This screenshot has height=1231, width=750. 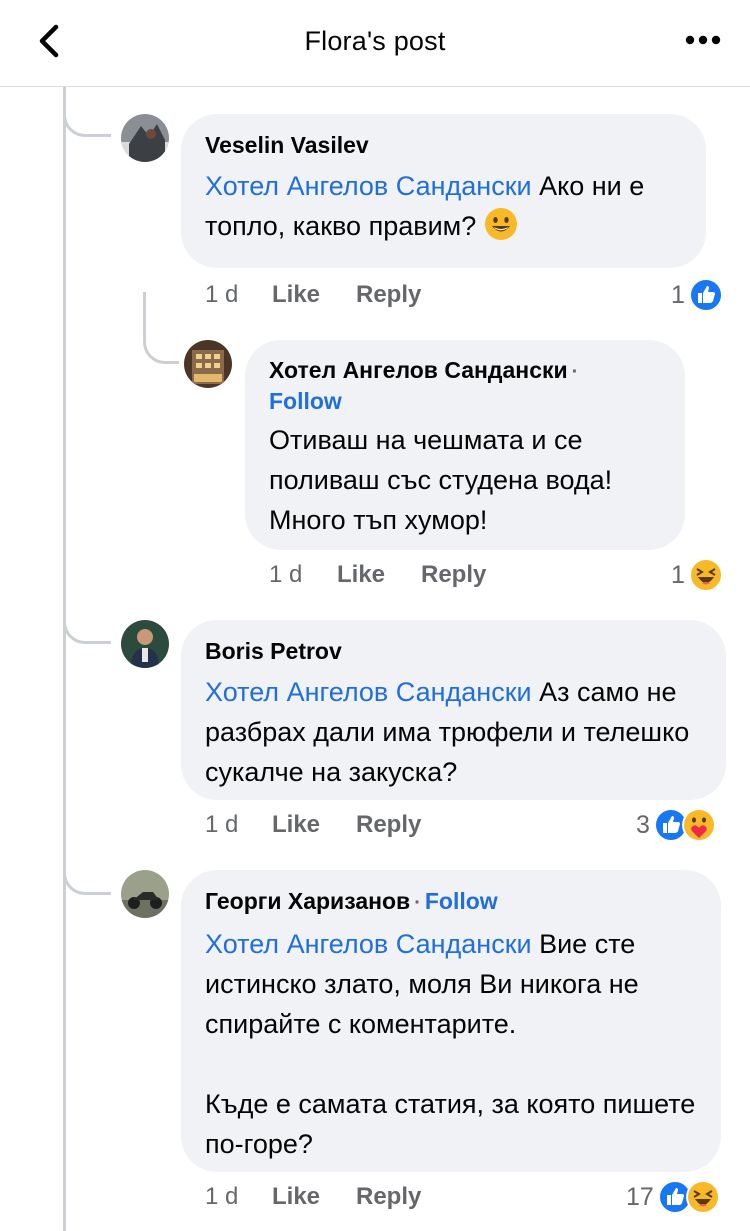 I want to click on comment-author-line: Георги Харизанов · Follow, so click(x=451, y=902).